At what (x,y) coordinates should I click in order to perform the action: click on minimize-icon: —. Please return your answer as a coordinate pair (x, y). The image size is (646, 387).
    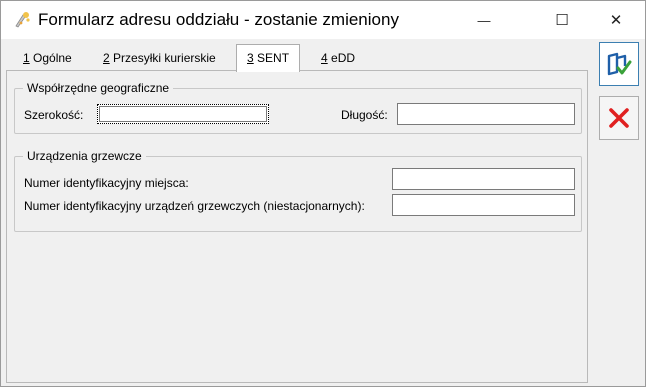
    Looking at the image, I should click on (484, 20).